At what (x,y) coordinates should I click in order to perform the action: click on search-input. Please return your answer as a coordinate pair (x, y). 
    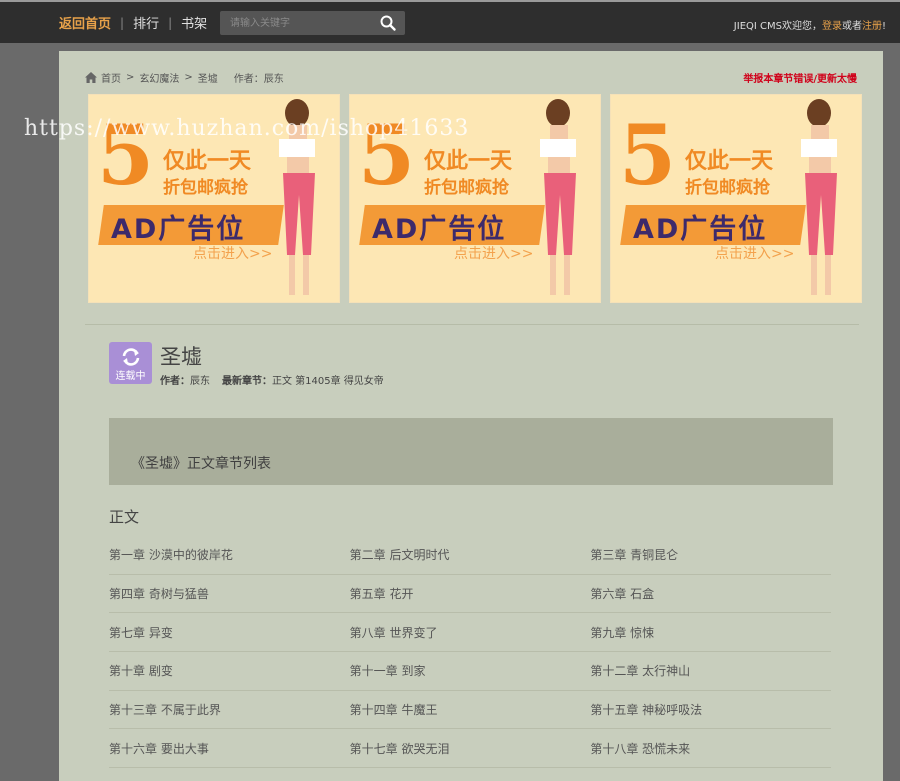
    Looking at the image, I should click on (295, 23).